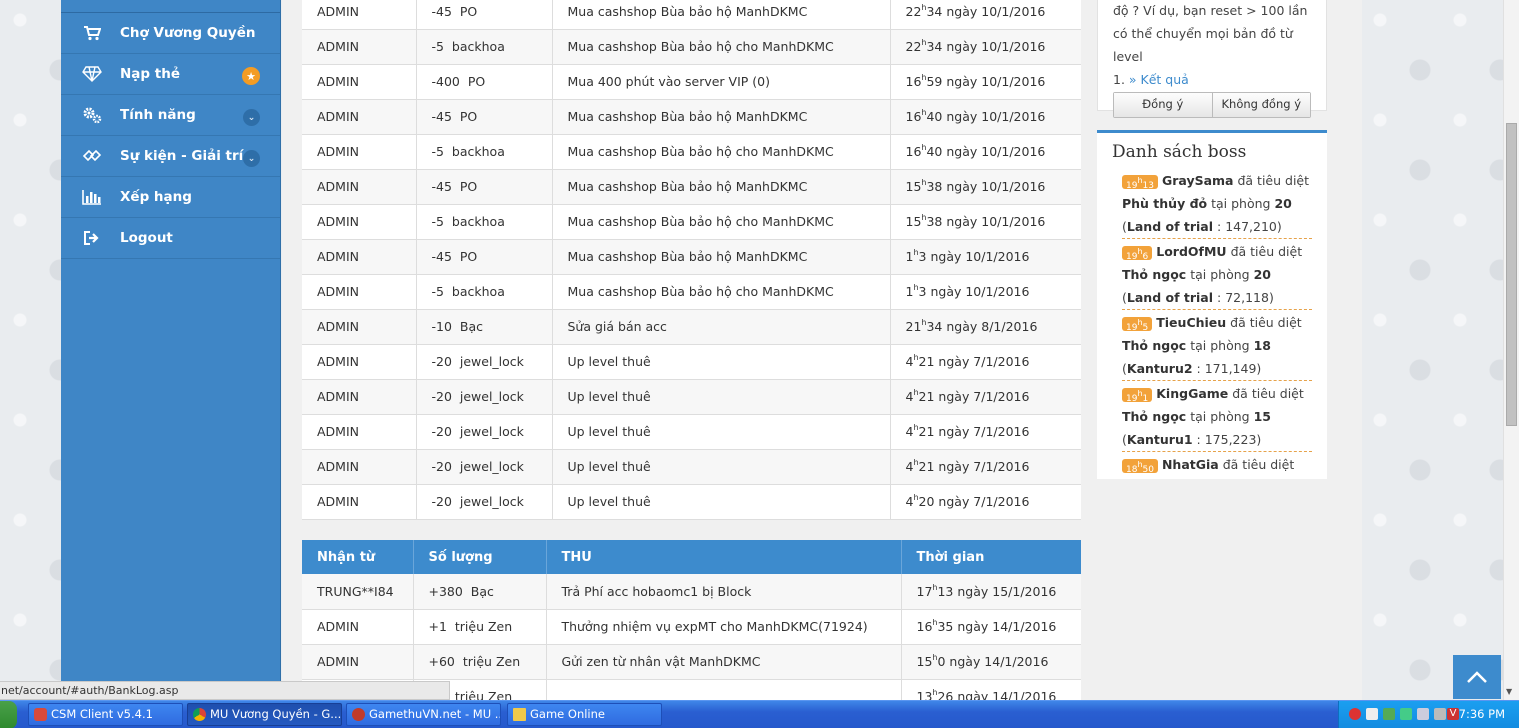 This screenshot has width=1519, height=728. What do you see at coordinates (358, 592) in the screenshot?
I see `cell-from: TRUNG**I84` at bounding box center [358, 592].